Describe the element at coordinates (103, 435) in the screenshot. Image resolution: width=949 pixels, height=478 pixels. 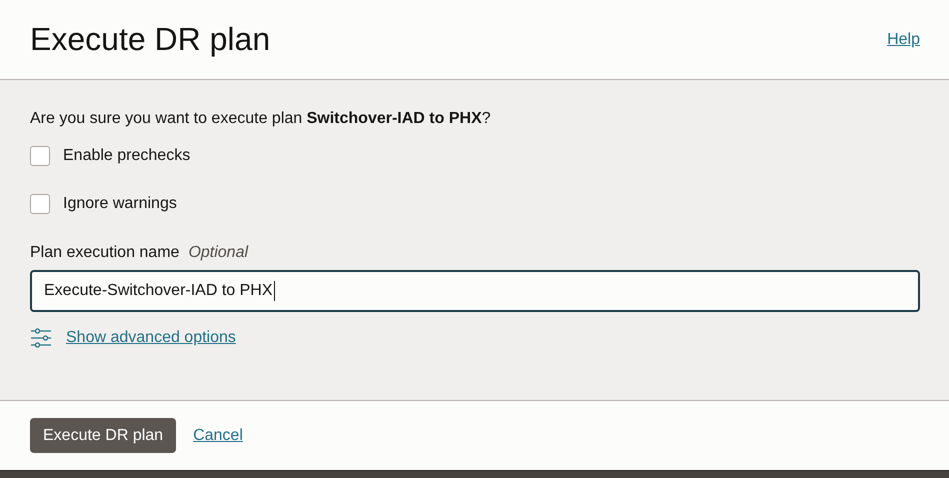
I see `execute-button: Execute DR plan` at that location.